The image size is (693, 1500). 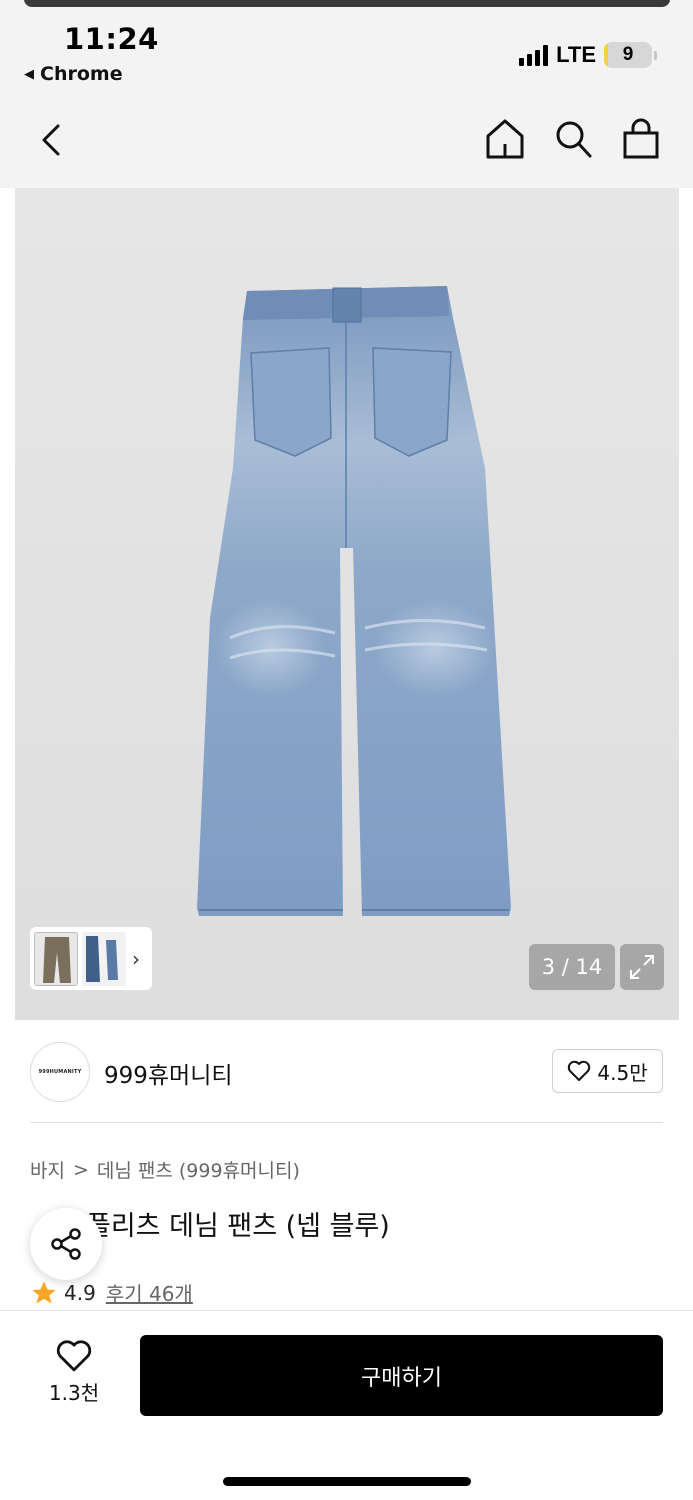 I want to click on rating-row: 4.9 후기 46개, so click(x=111, y=1292).